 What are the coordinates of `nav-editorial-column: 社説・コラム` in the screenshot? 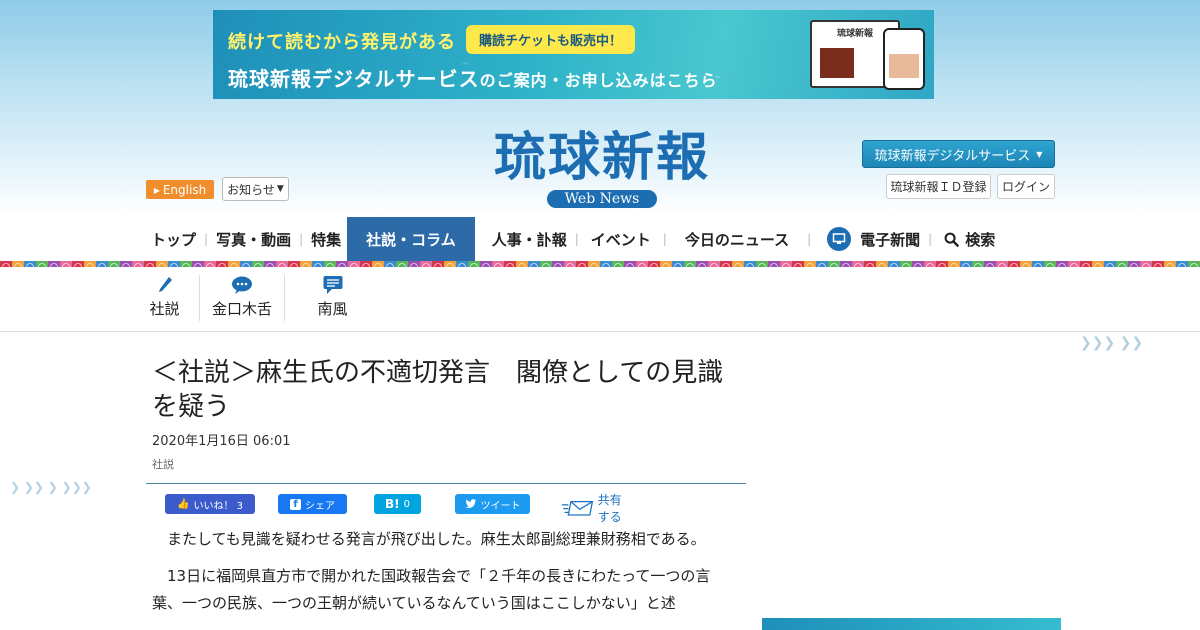 It's located at (411, 239).